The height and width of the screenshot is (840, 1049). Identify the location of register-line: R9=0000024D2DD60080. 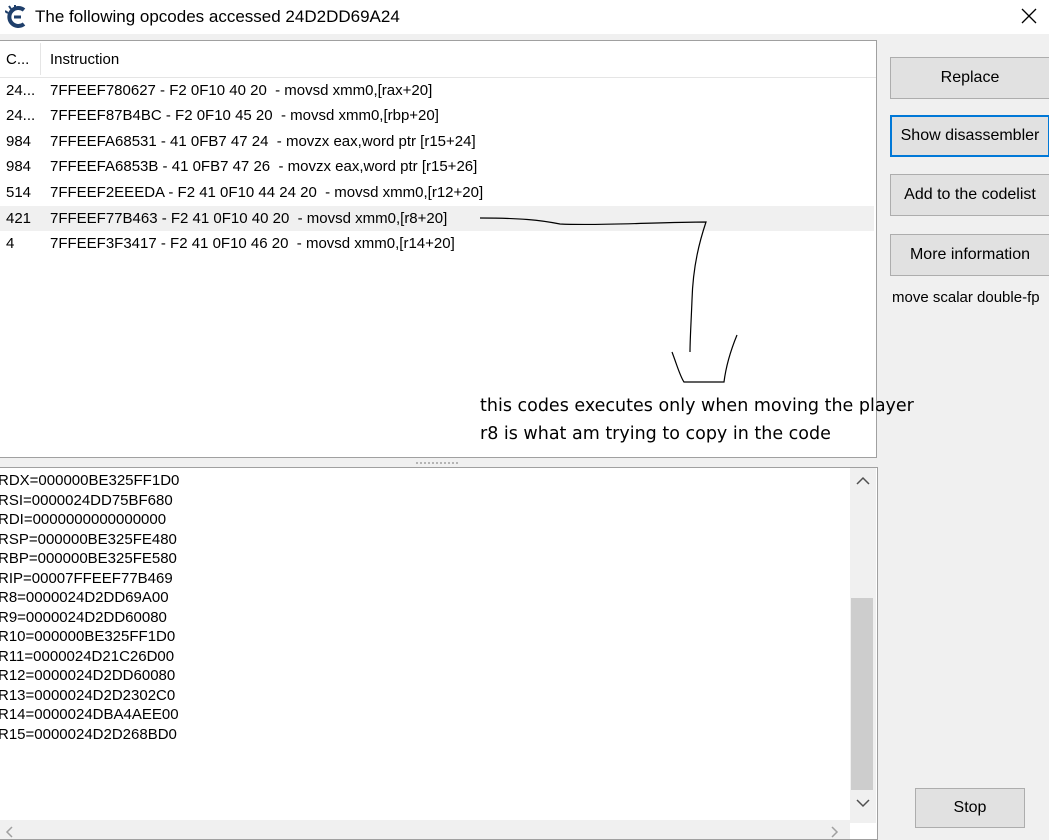
(83, 617).